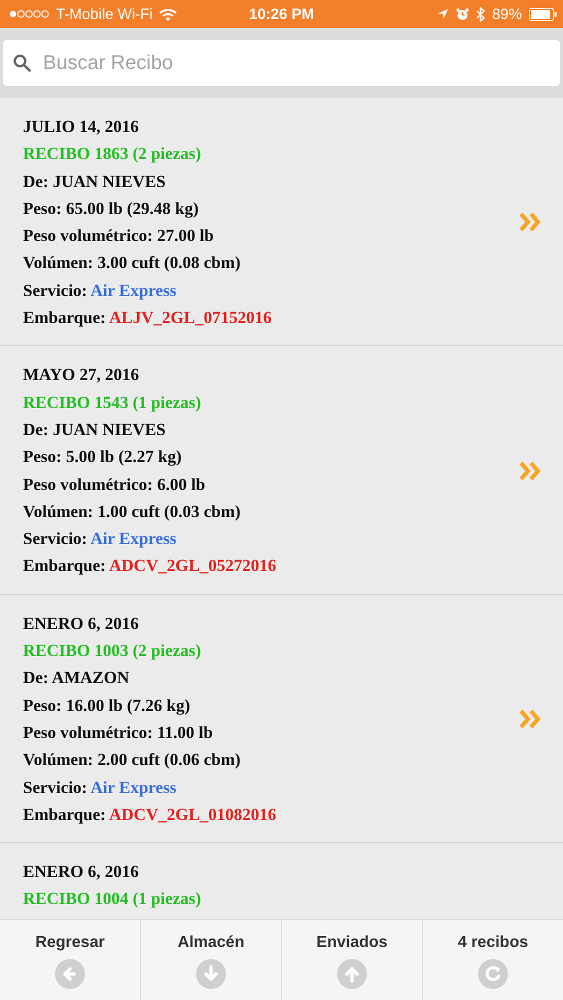 This screenshot has height=1000, width=563. Describe the element at coordinates (104, 14) in the screenshot. I see `carrier-name: T-Mobile Wi-Fi` at that location.